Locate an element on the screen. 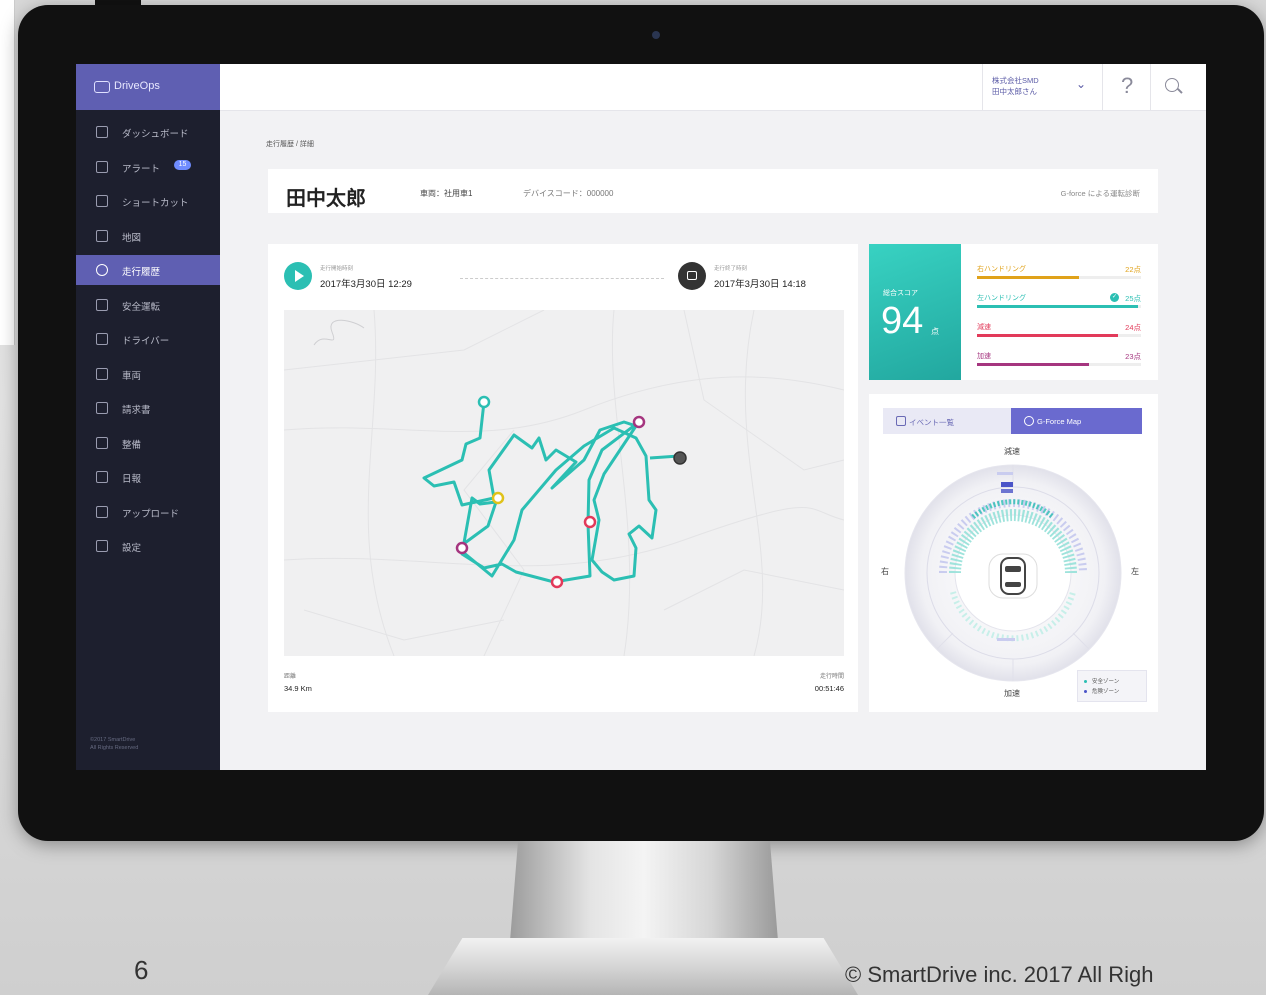 The height and width of the screenshot is (995, 1266). steering-wheel-icon is located at coordinates (102, 270).